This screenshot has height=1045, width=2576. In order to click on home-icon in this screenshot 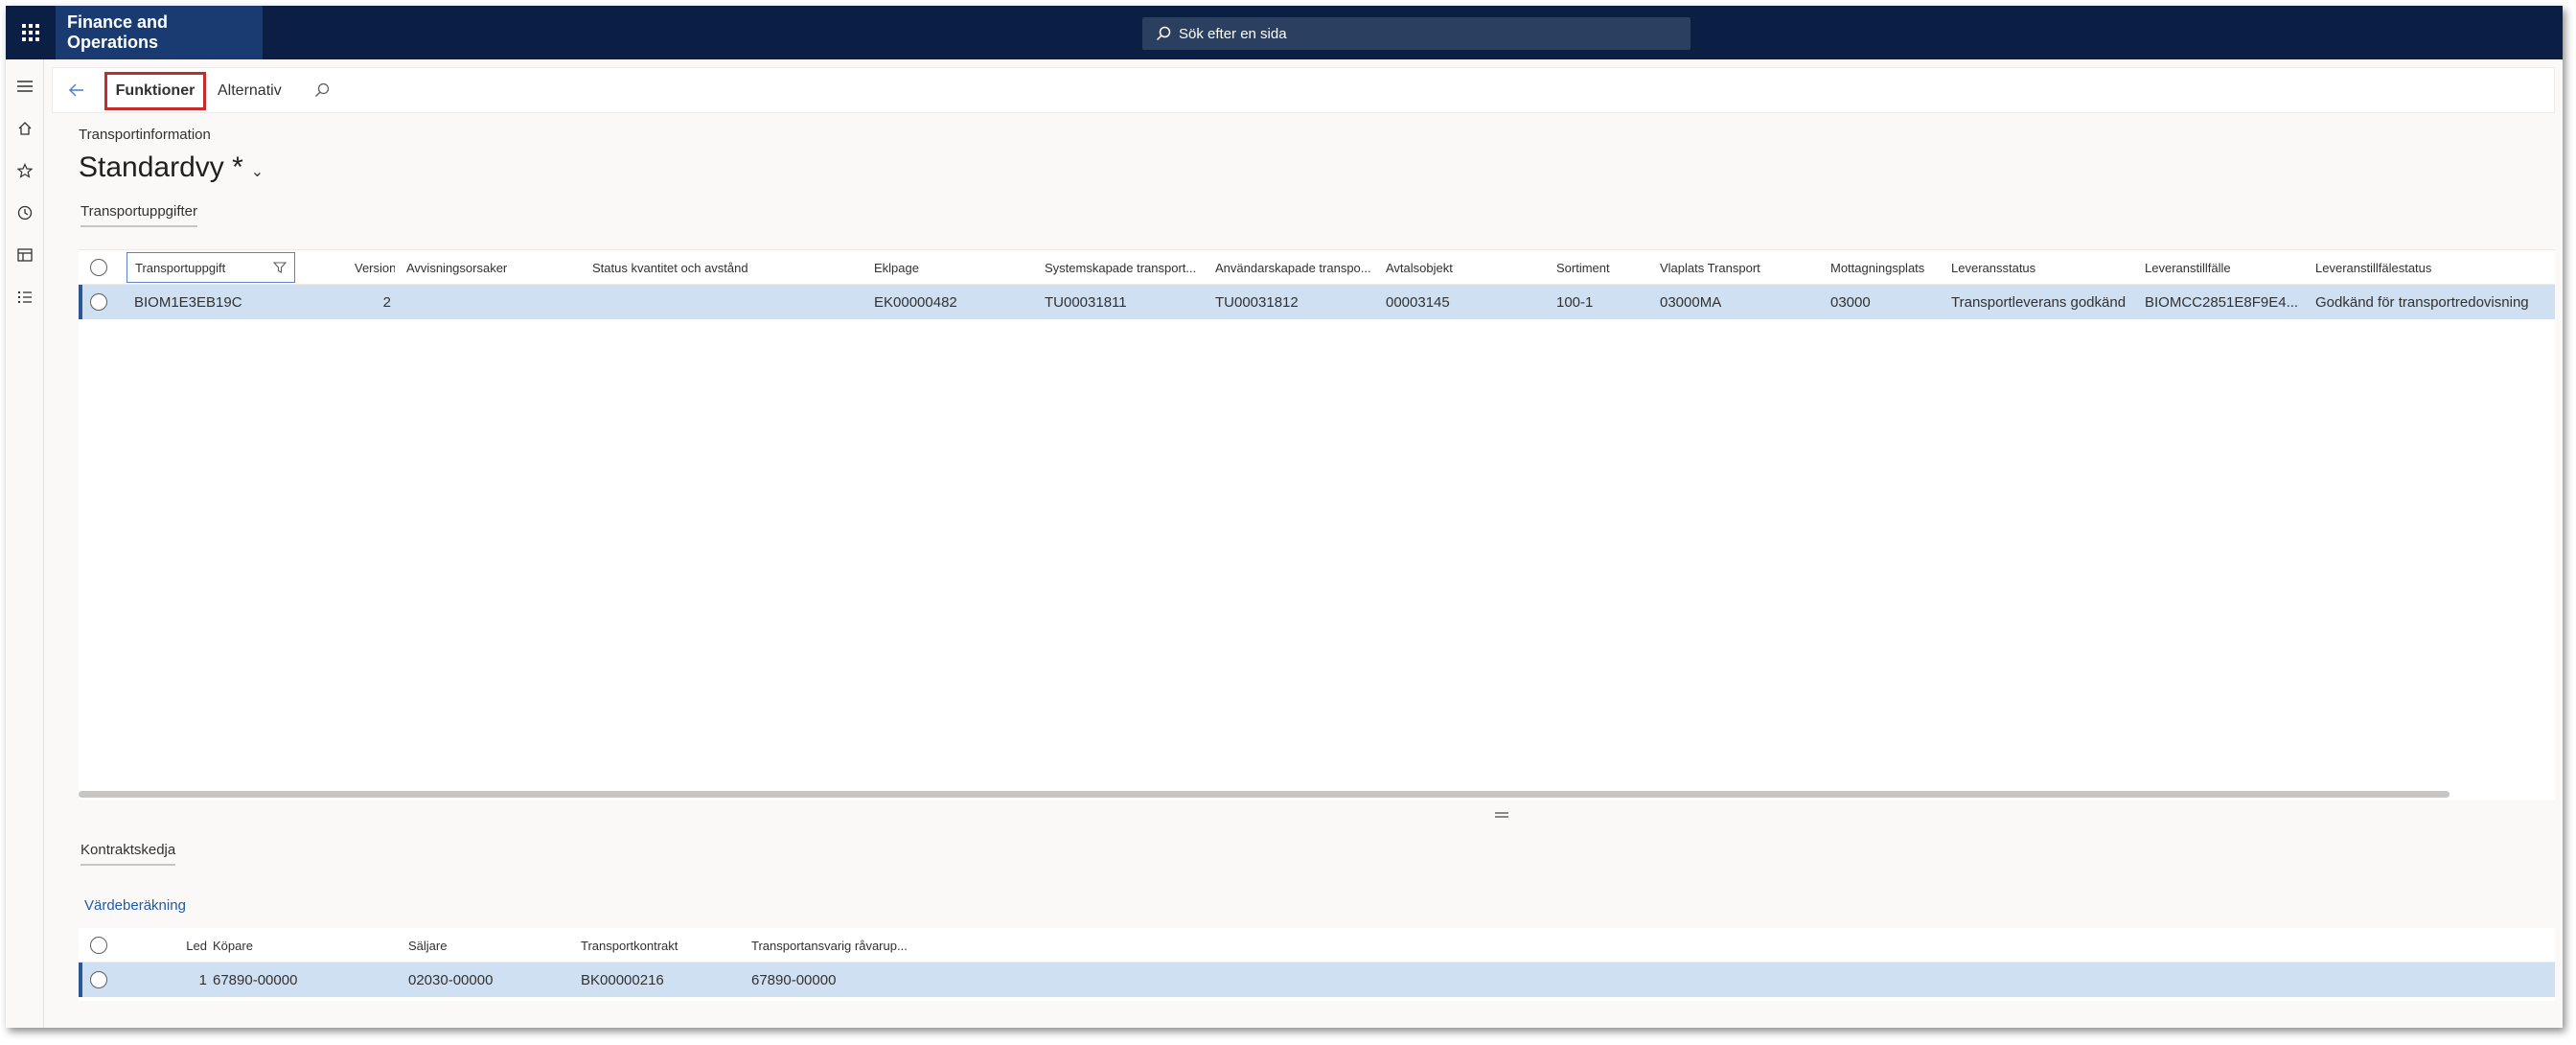, I will do `click(25, 128)`.